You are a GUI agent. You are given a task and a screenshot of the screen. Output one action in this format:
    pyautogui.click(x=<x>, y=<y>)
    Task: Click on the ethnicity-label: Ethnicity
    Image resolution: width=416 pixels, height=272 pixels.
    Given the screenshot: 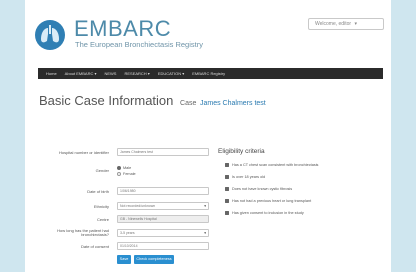 What is the action you would take?
    pyautogui.click(x=101, y=206)
    